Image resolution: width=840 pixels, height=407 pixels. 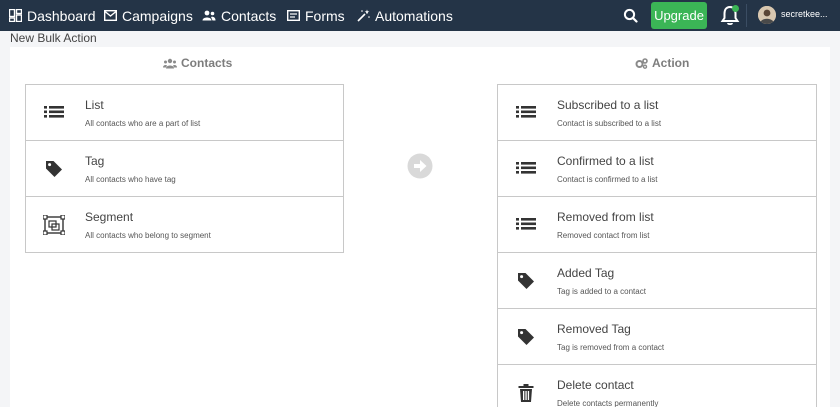 What do you see at coordinates (611, 347) in the screenshot?
I see `action-card-description: Tag is removed from a contact` at bounding box center [611, 347].